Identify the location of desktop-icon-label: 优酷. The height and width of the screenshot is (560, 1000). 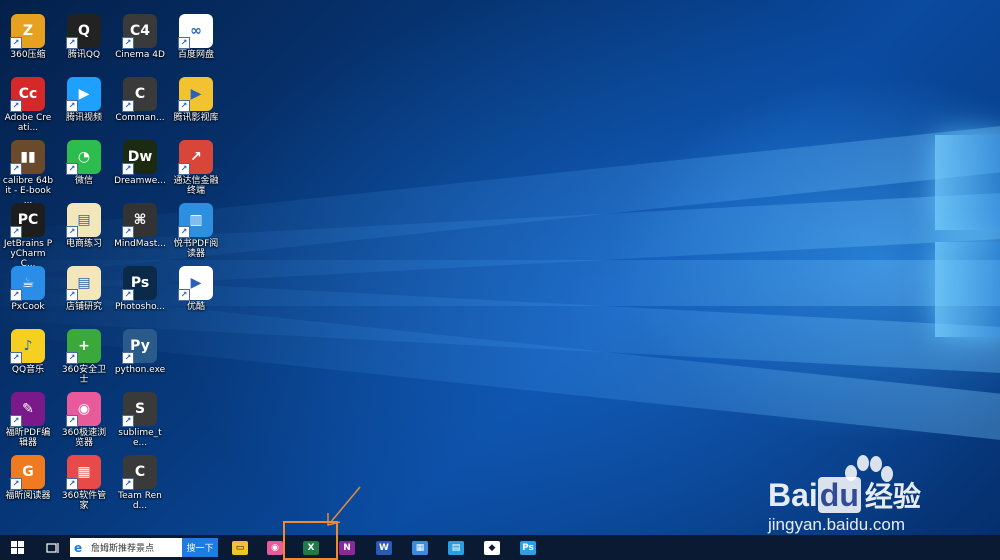
(195, 307).